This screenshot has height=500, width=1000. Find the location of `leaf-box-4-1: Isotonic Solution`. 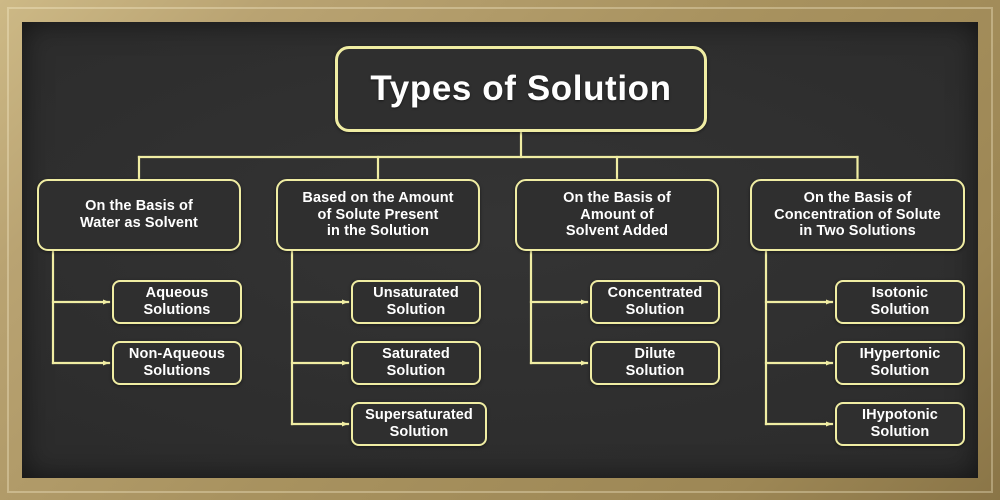

leaf-box-4-1: Isotonic Solution is located at coordinates (900, 302).